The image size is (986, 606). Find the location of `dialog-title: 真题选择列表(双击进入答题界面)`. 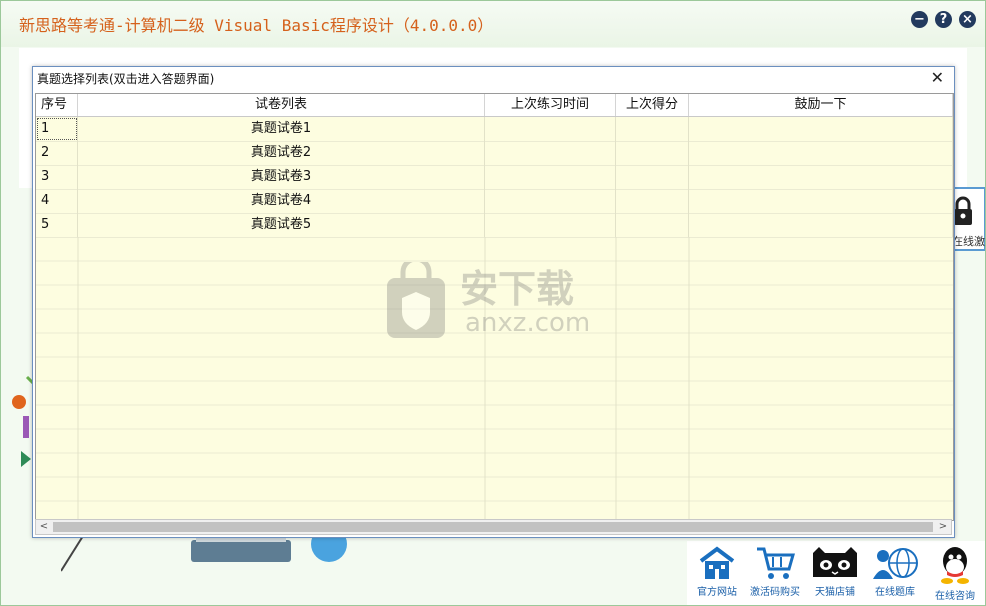

dialog-title: 真题选择列表(双击进入答题界面) is located at coordinates (126, 79).